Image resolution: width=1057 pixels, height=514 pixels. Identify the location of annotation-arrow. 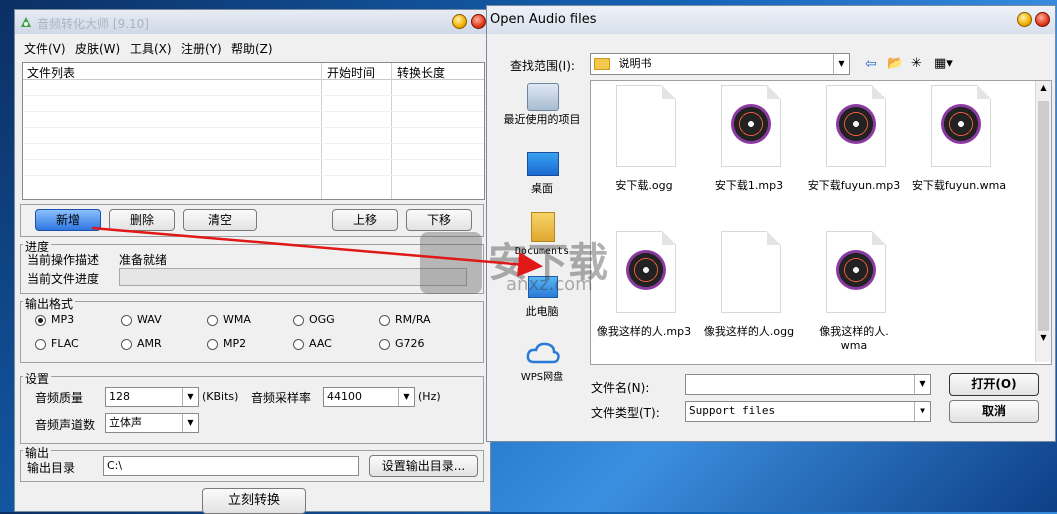
(317, 251).